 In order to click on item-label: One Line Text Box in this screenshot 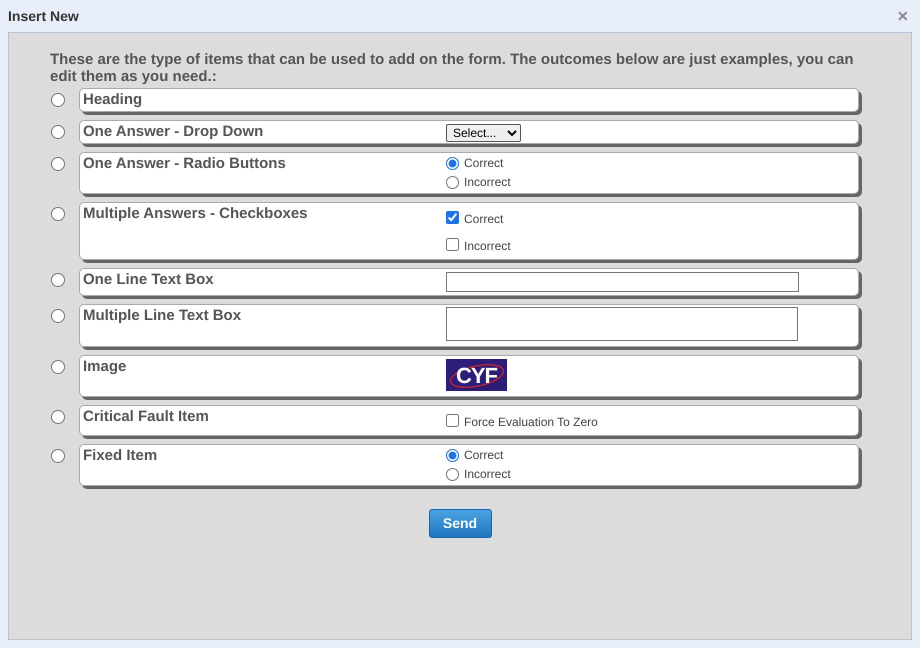, I will do `click(149, 280)`.